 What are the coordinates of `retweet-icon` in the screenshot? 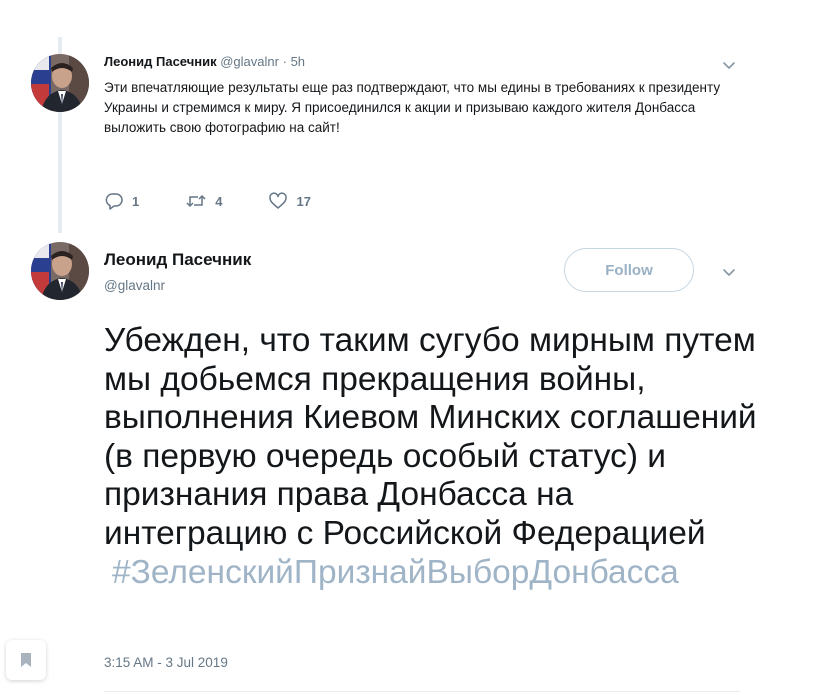 It's located at (196, 201).